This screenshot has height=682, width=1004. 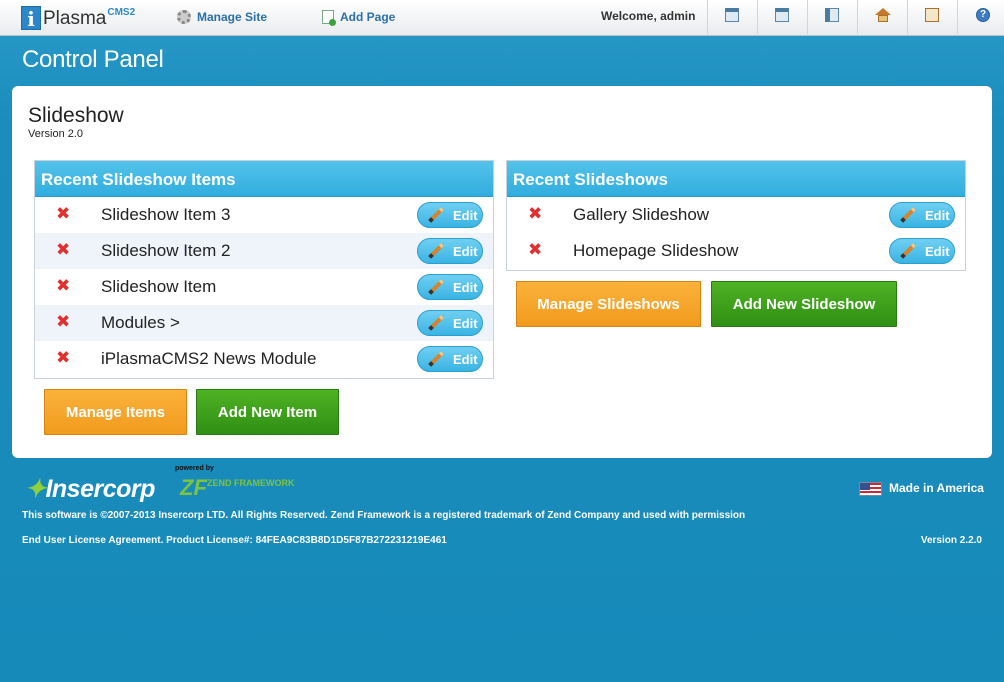 What do you see at coordinates (264, 287) in the screenshot?
I see `list-item: ✖ Slideshow Item Edit` at bounding box center [264, 287].